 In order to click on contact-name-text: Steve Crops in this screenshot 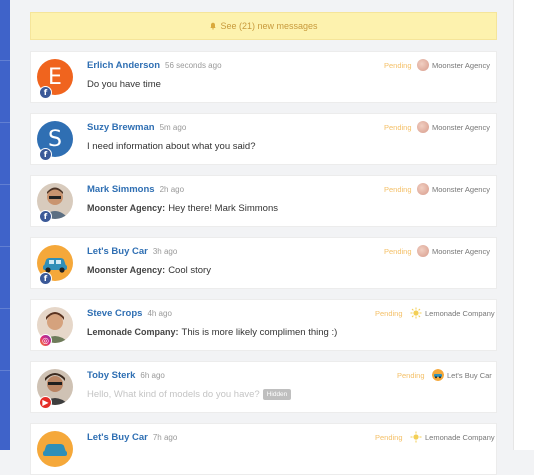, I will do `click(115, 313)`.